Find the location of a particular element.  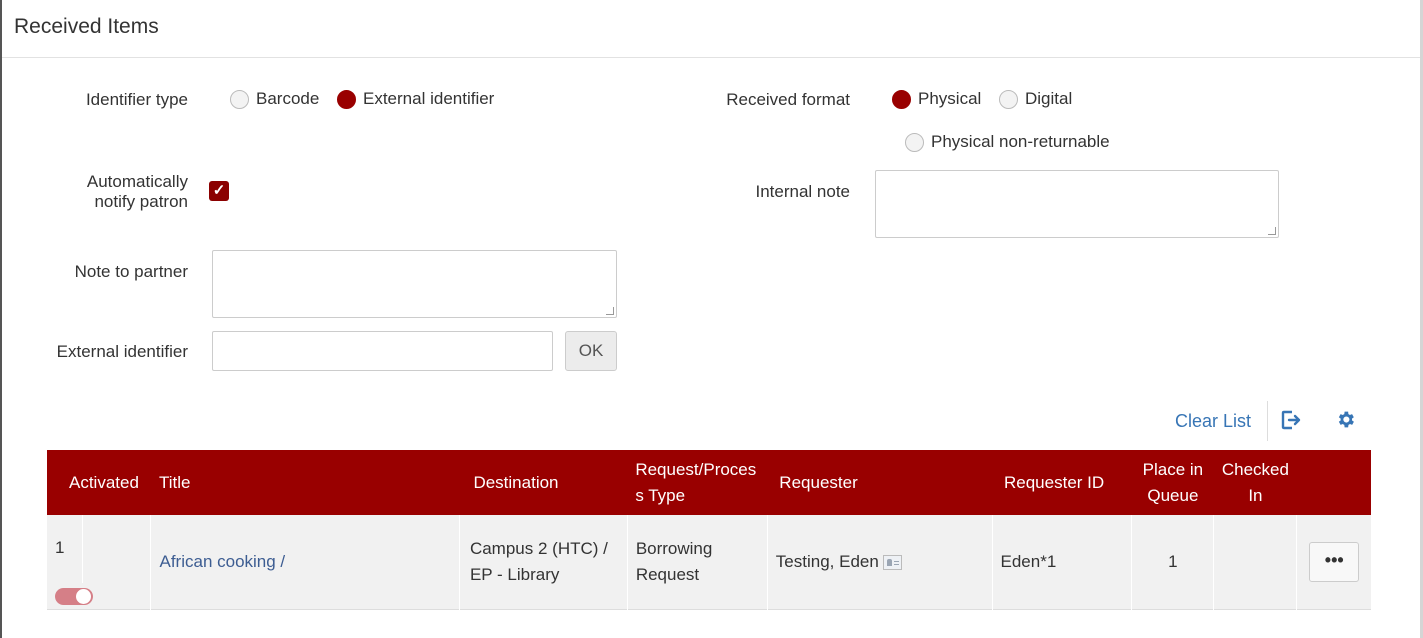

row-cell-checked-in is located at coordinates (1255, 562).